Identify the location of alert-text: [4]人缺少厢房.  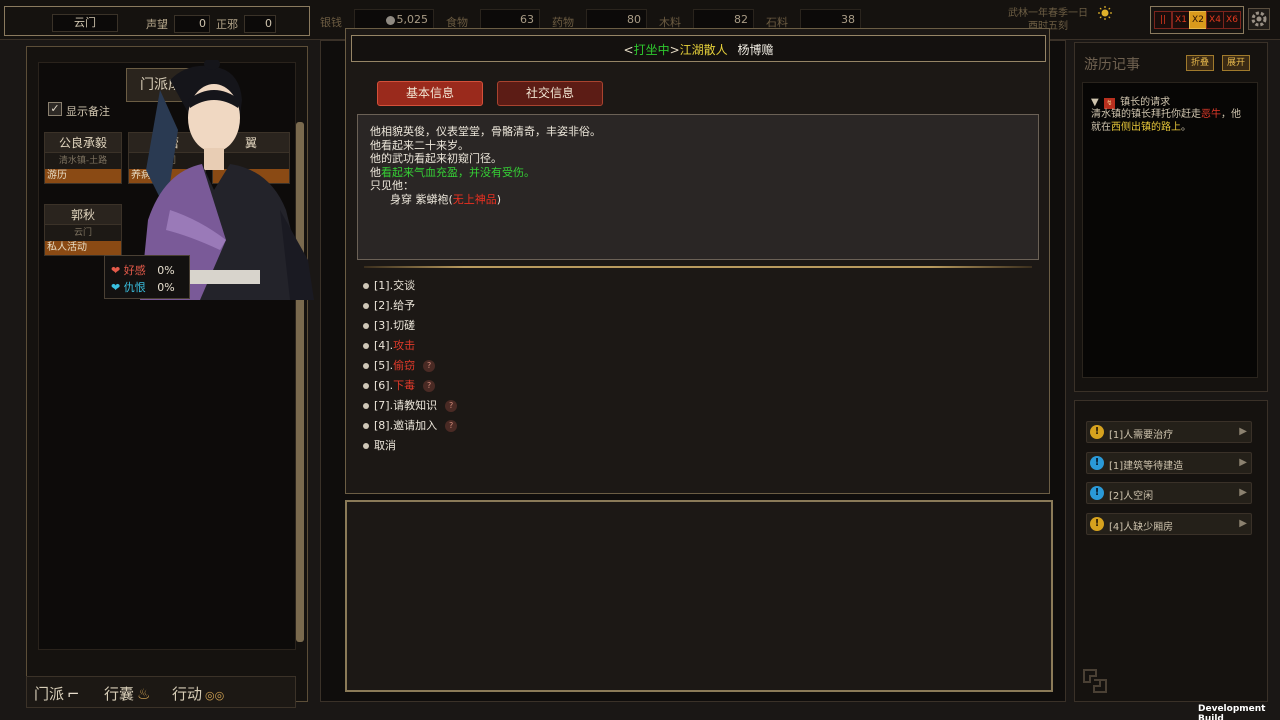
(1141, 527).